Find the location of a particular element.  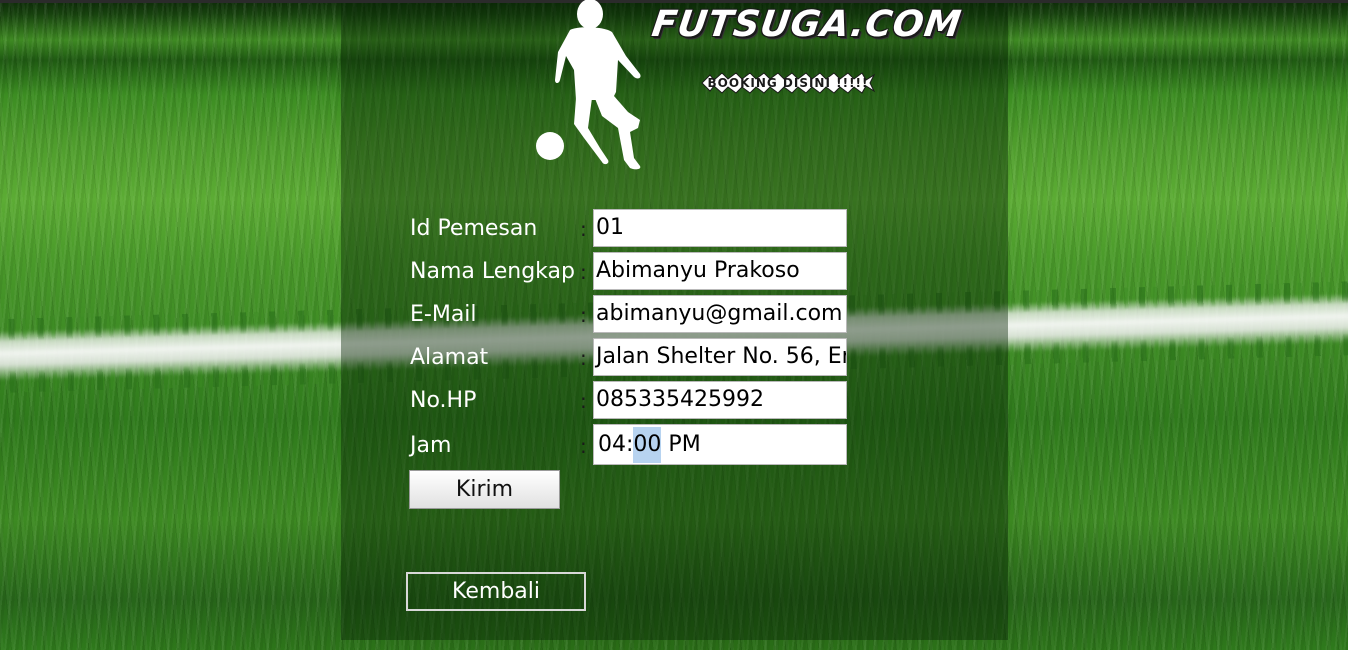

no-hp-field: 085335425992 is located at coordinates (720, 400).